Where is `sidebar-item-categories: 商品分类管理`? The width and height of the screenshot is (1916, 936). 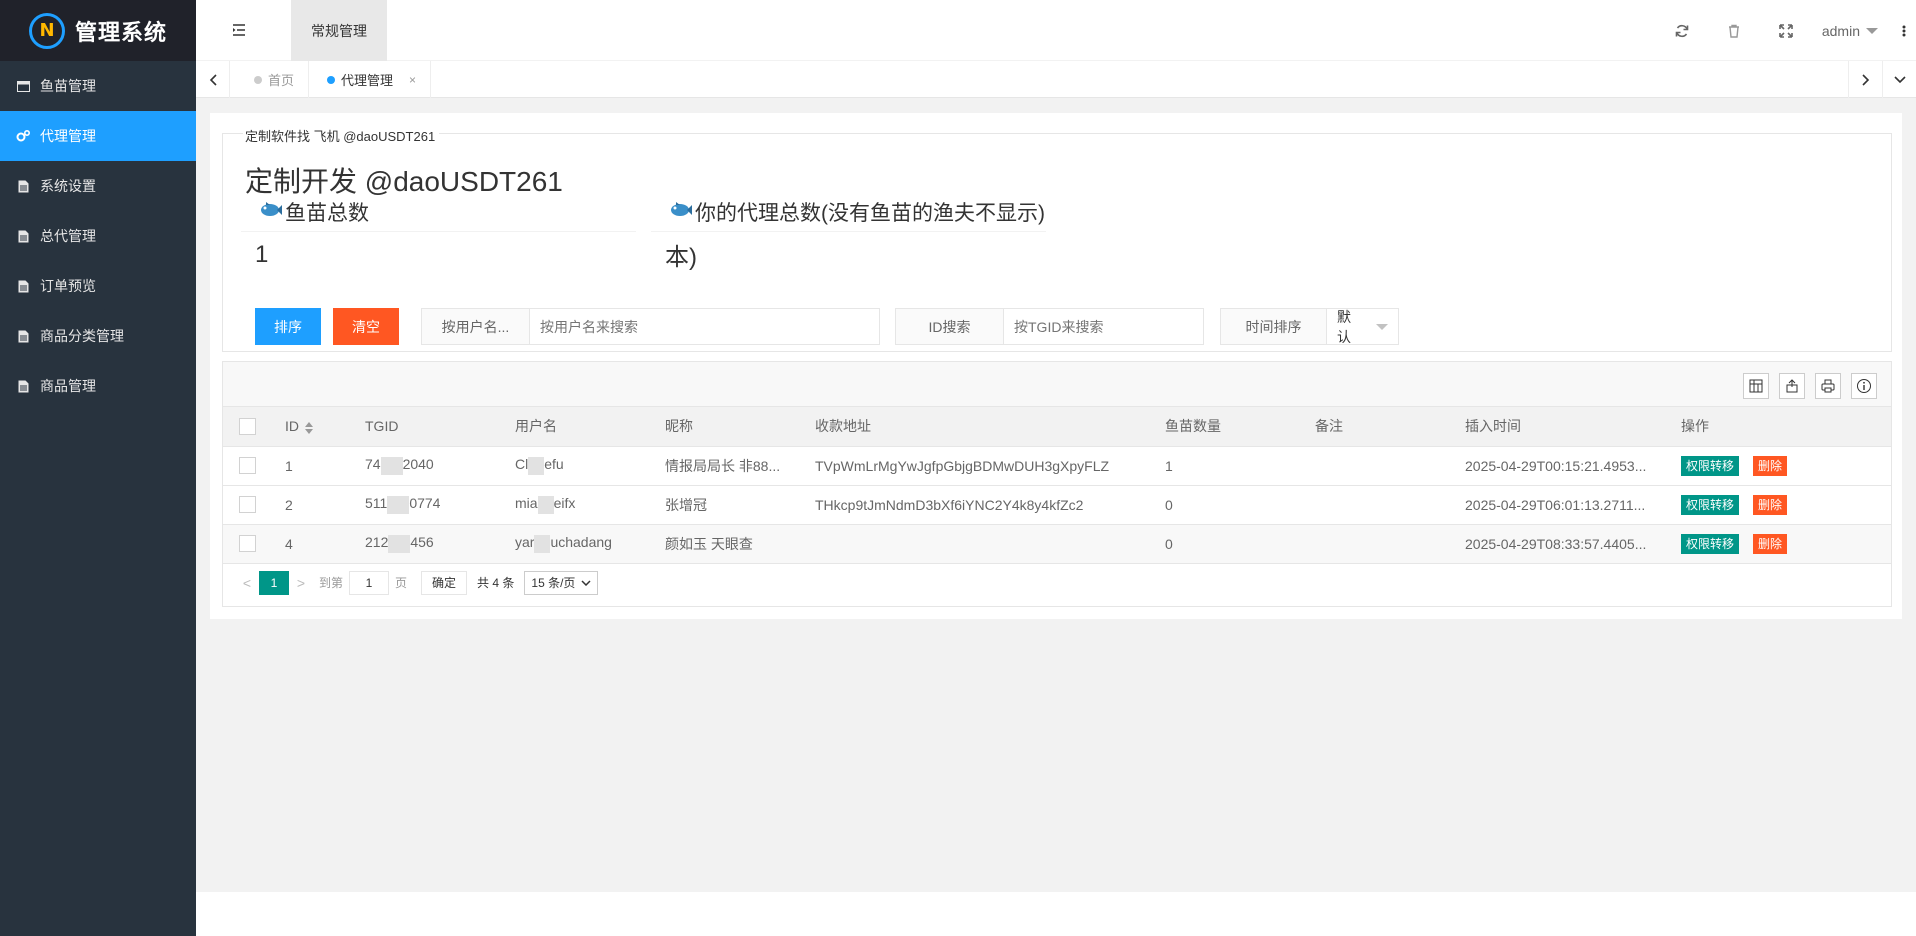
sidebar-item-categories: 商品分类管理 is located at coordinates (98, 336).